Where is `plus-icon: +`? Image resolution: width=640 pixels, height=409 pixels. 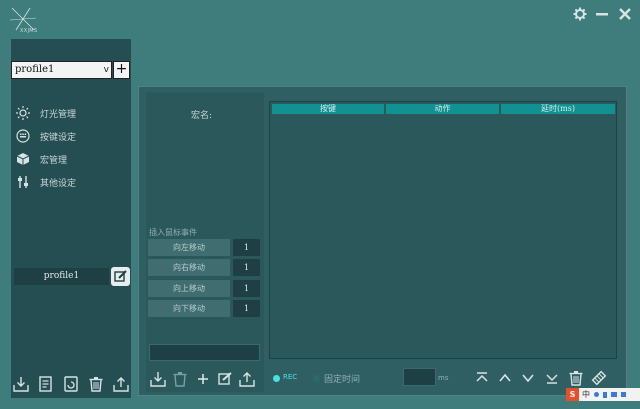
plus-icon: + is located at coordinates (121, 69).